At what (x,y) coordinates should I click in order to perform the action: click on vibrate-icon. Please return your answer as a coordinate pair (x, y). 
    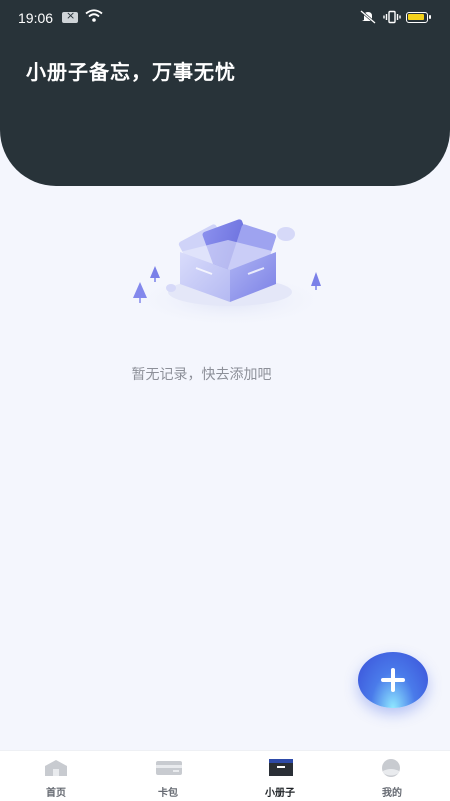
    Looking at the image, I should click on (392, 17).